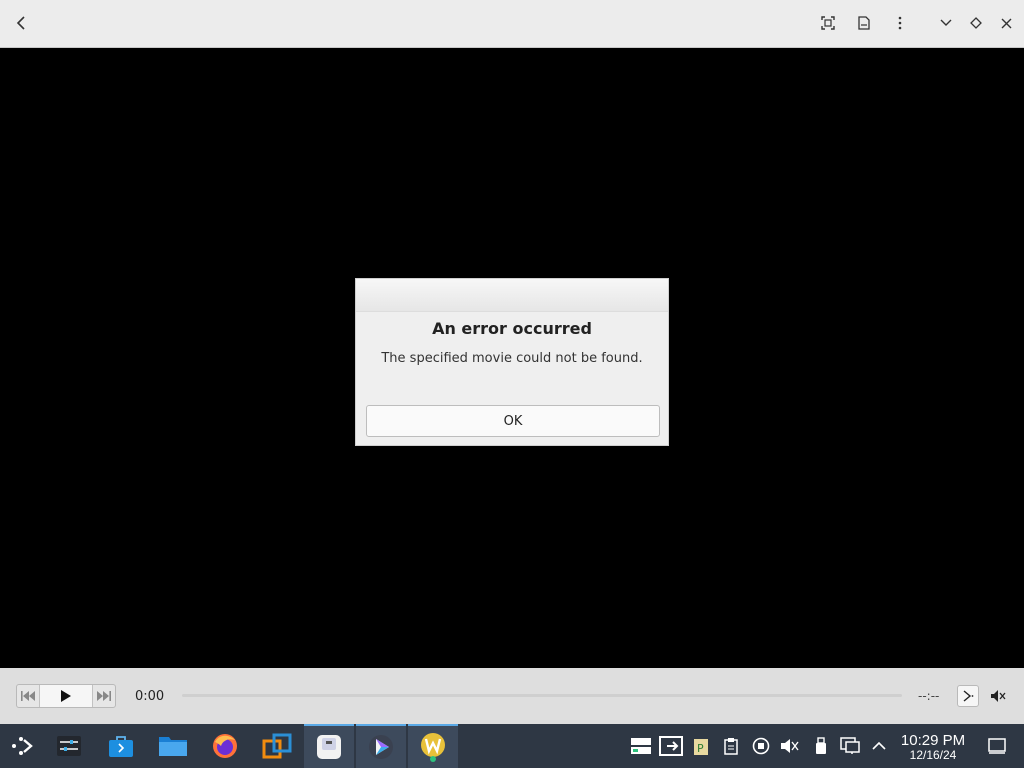 The width and height of the screenshot is (1024, 768). I want to click on remaining-time: --:--, so click(929, 696).